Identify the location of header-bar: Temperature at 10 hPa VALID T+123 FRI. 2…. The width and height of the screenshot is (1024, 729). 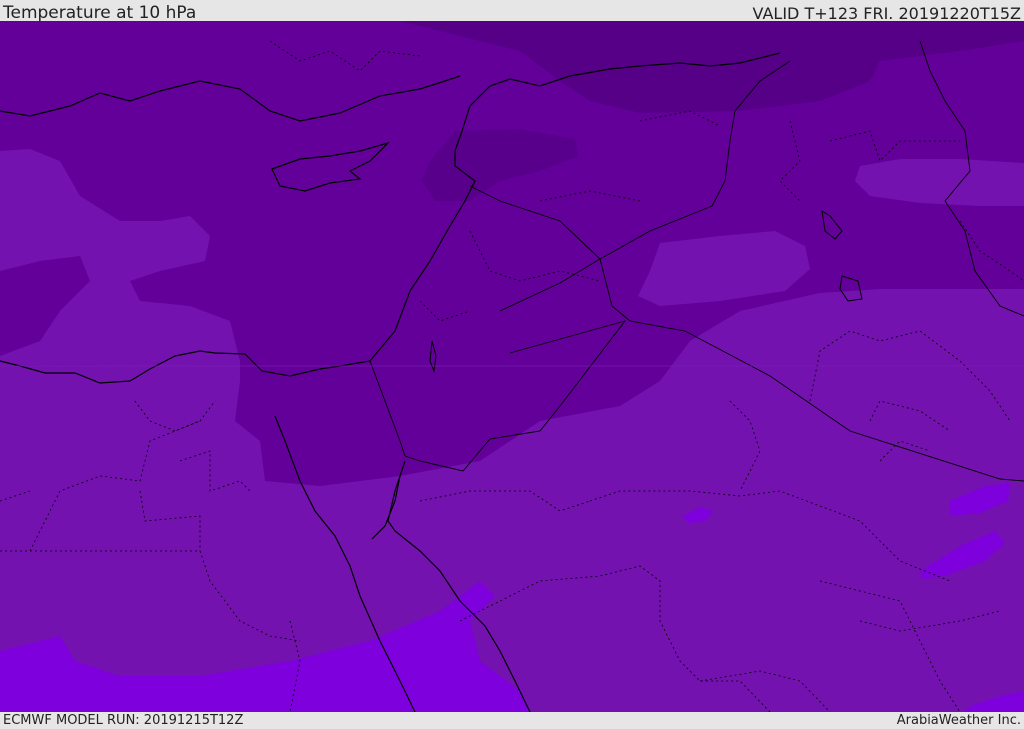
(512, 11).